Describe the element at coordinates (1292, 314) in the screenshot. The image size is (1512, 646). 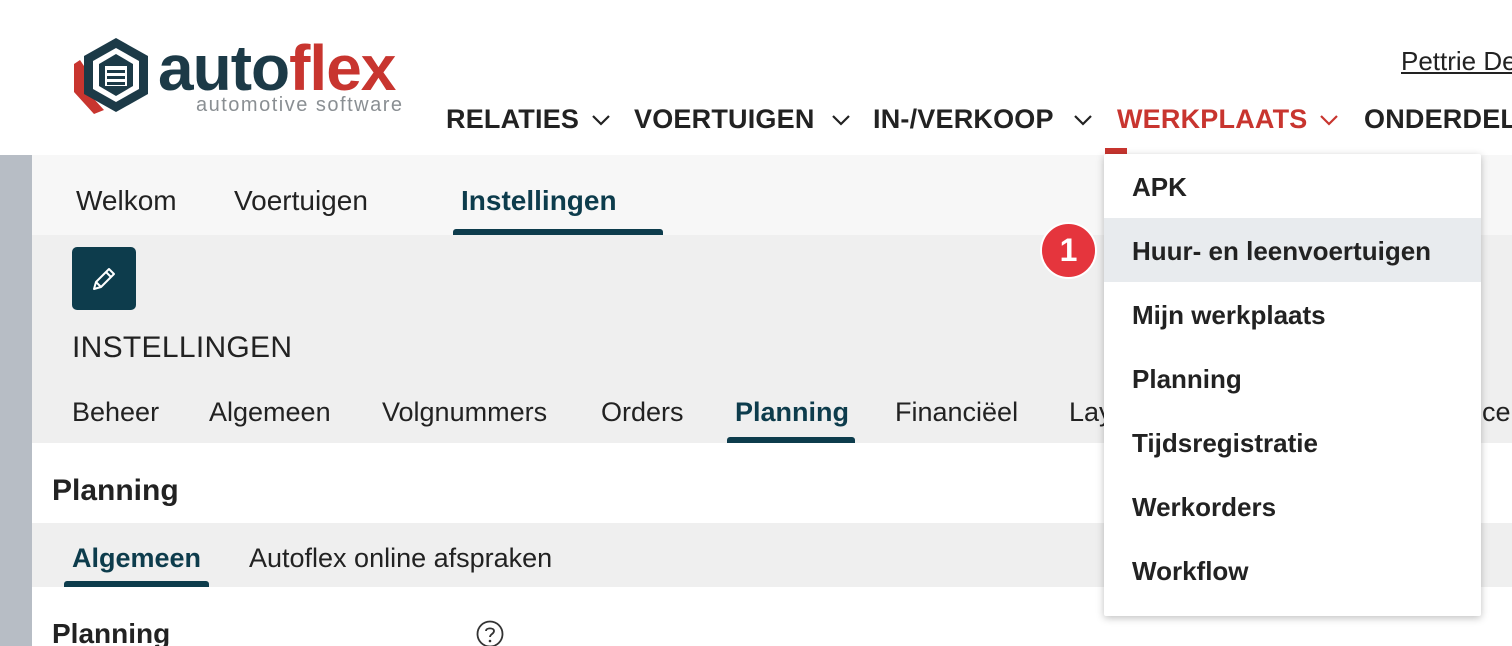
I see `menu-item-mijn-werkplaats: Mijn werkplaats` at that location.